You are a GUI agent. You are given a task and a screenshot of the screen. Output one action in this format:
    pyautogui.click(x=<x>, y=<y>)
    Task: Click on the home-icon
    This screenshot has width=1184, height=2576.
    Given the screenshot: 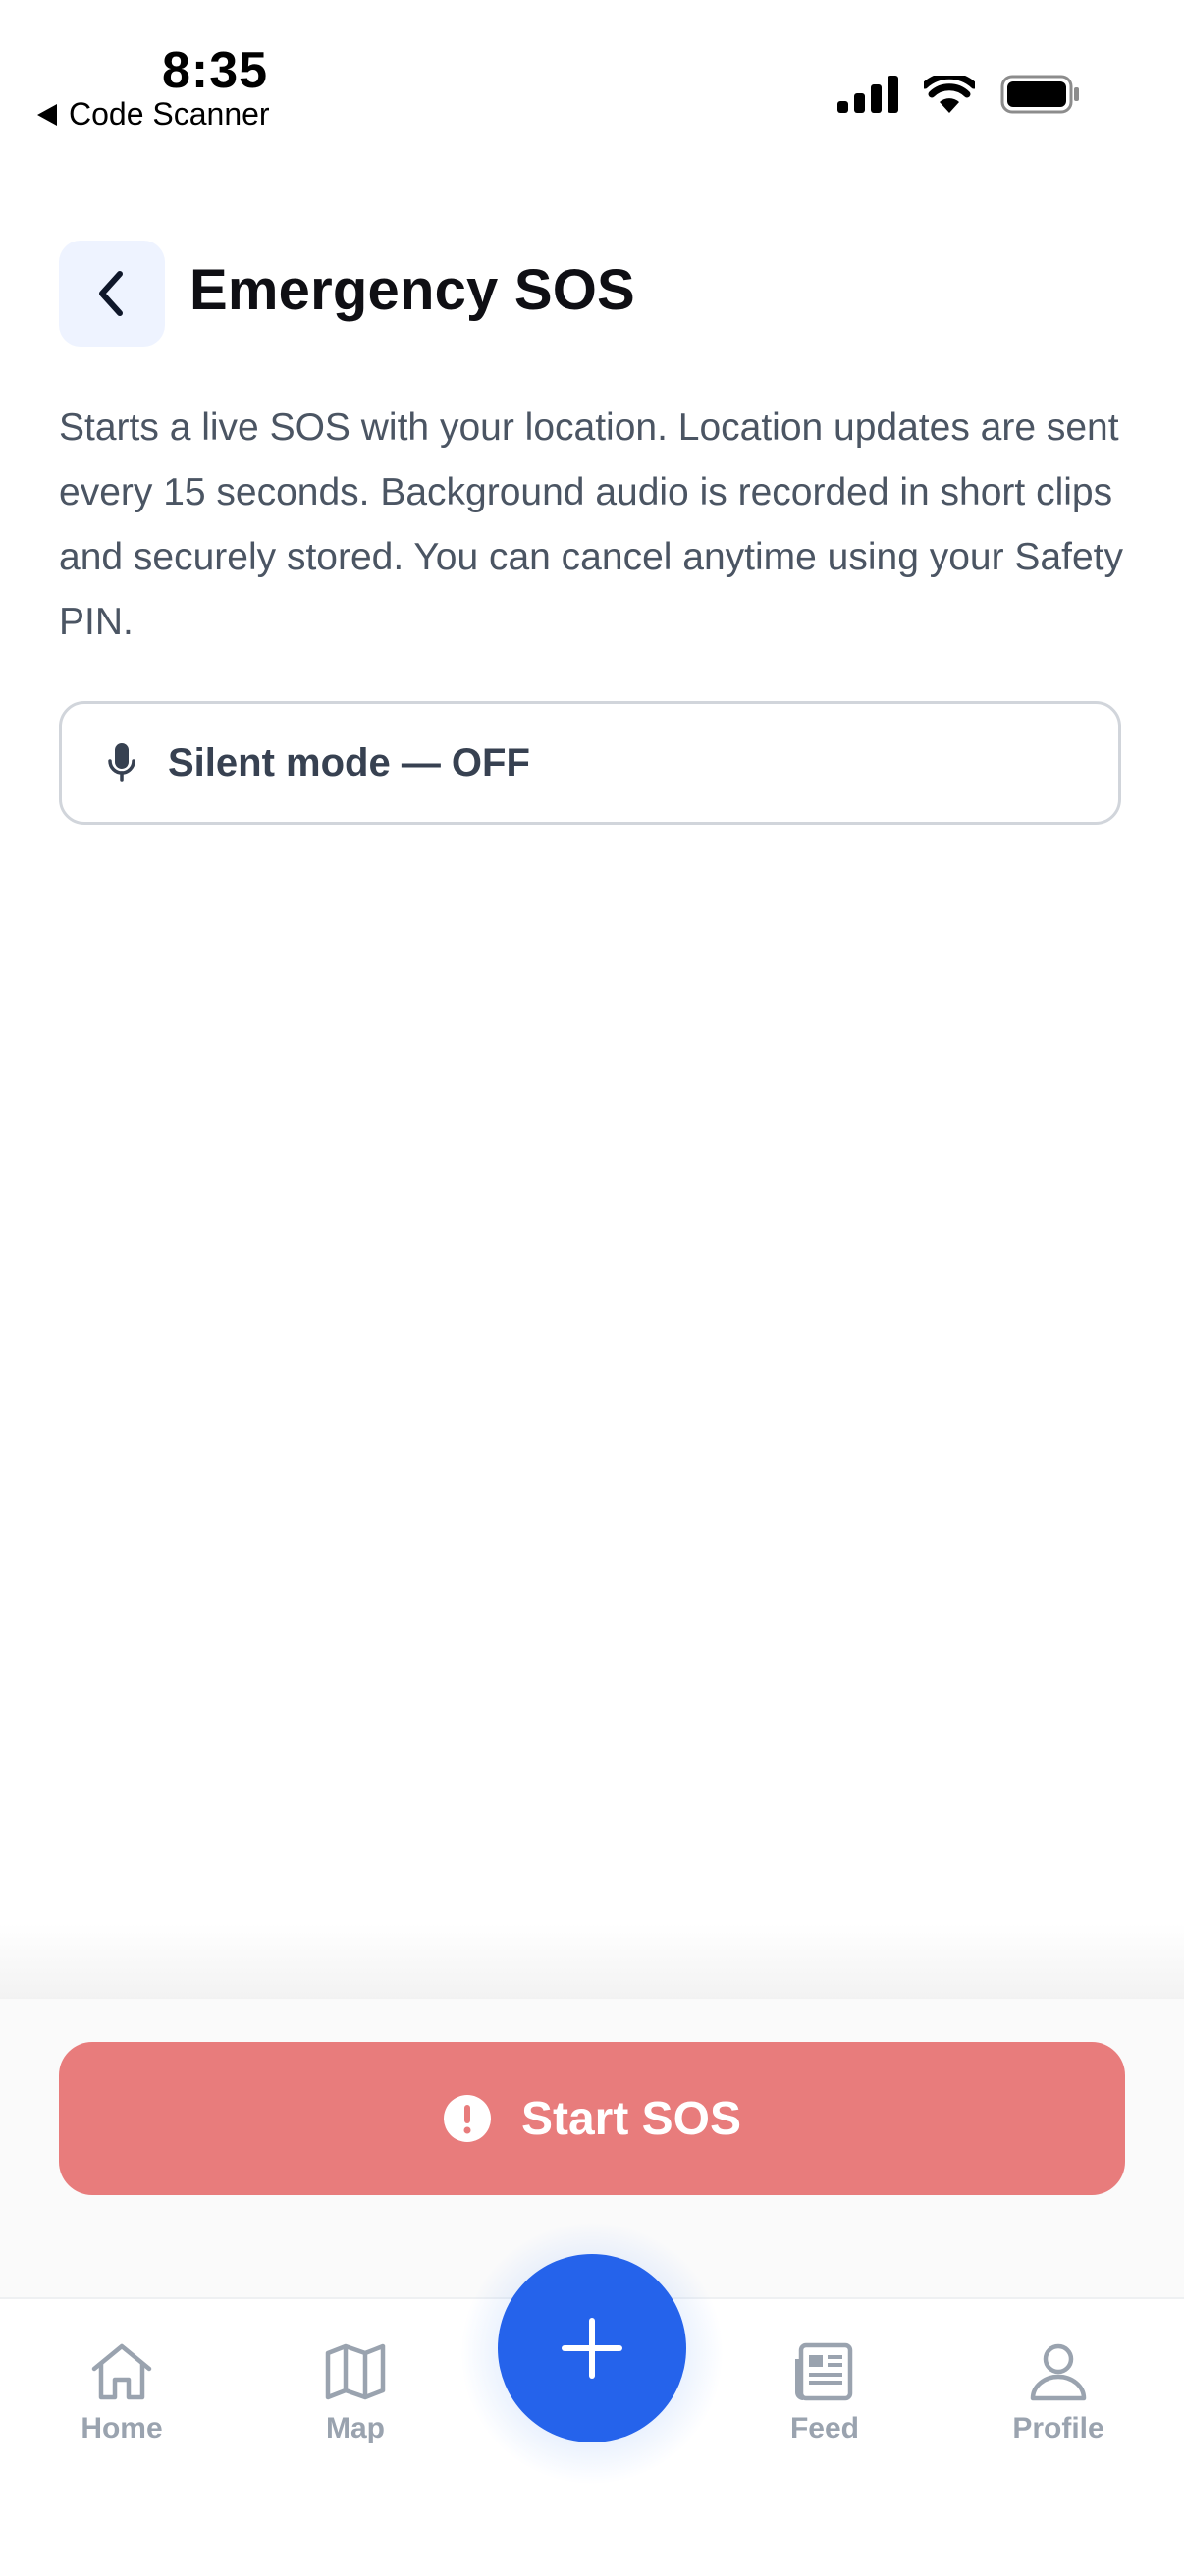 What is the action you would take?
    pyautogui.click(x=121, y=2371)
    